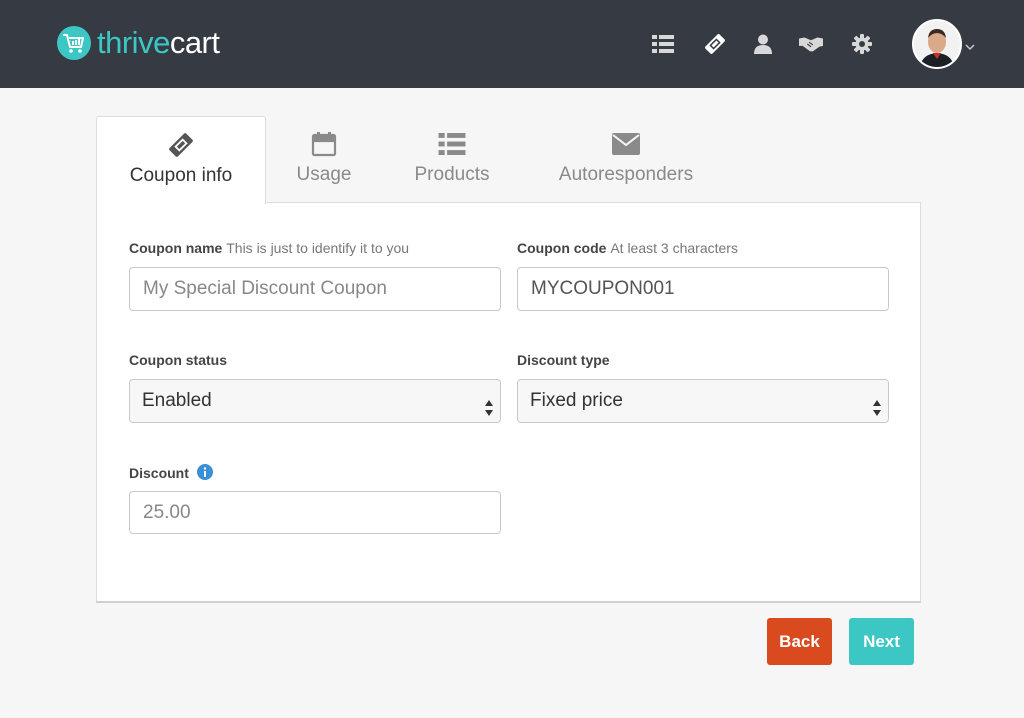 Image resolution: width=1024 pixels, height=718 pixels. I want to click on coupon-status-value: Enabled, so click(177, 400).